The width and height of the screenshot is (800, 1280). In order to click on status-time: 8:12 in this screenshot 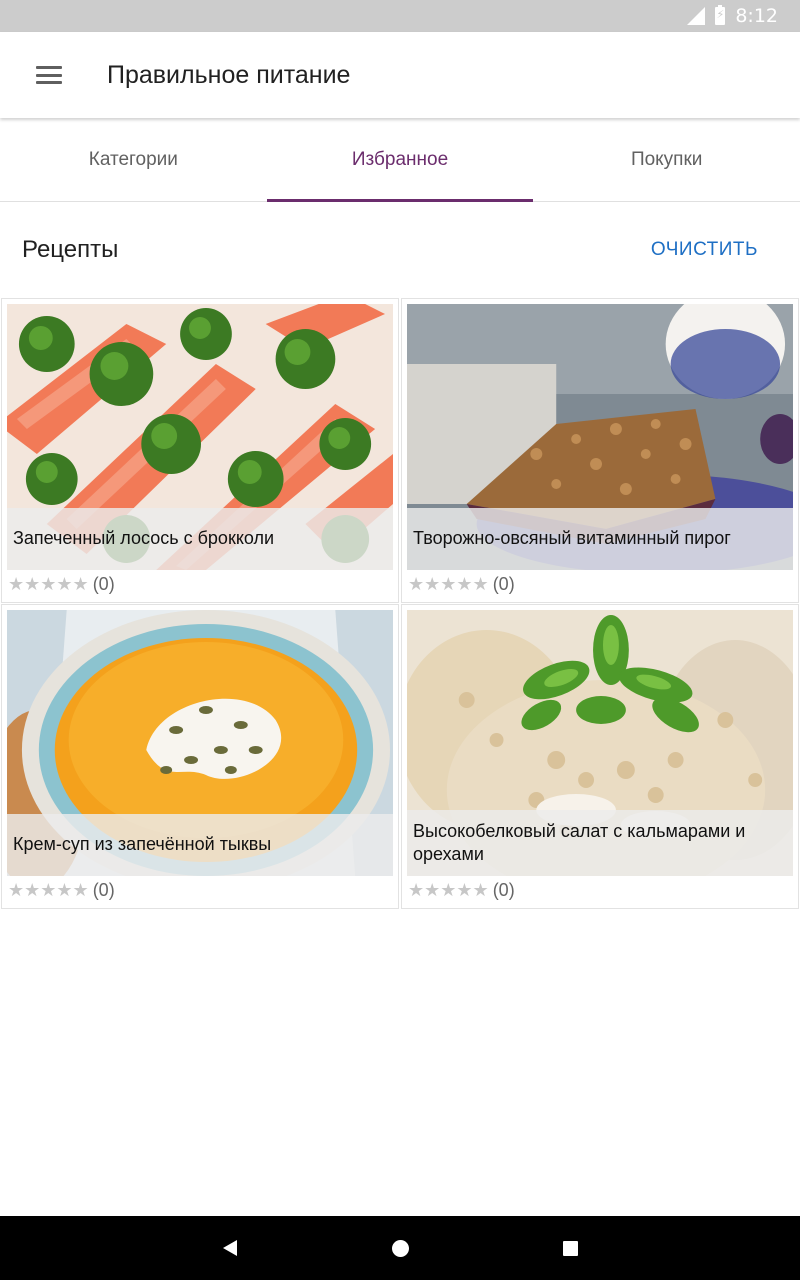, I will do `click(756, 16)`.